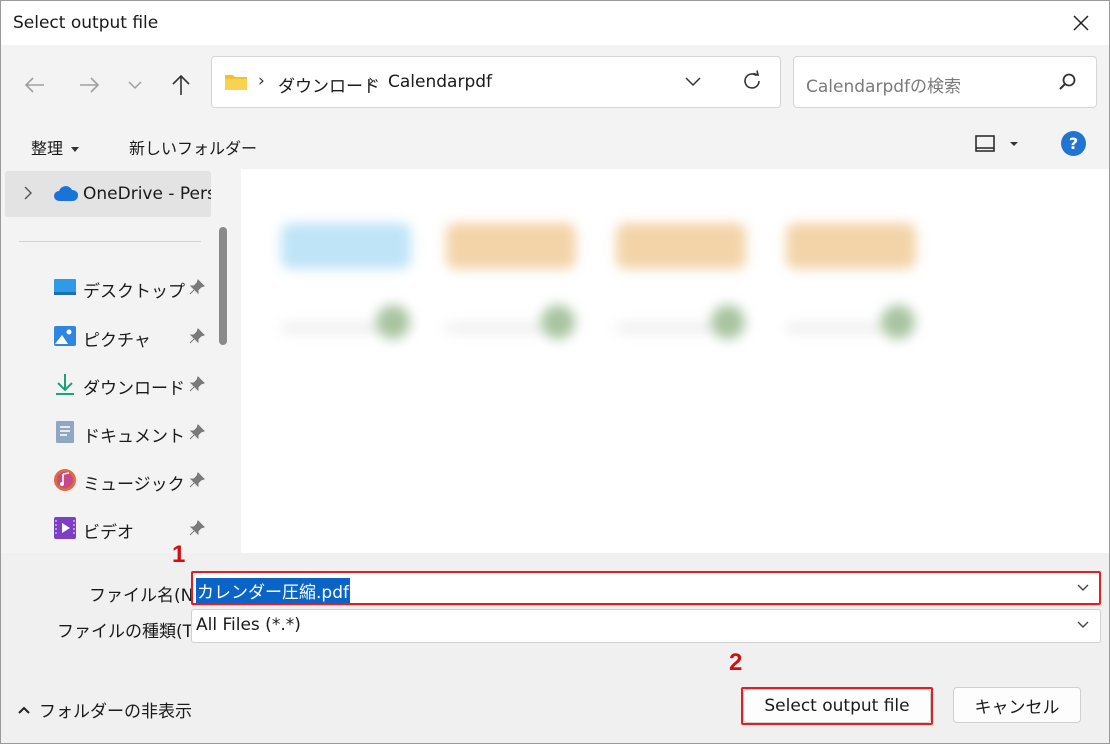  What do you see at coordinates (65, 432) in the screenshot?
I see `documents-icon` at bounding box center [65, 432].